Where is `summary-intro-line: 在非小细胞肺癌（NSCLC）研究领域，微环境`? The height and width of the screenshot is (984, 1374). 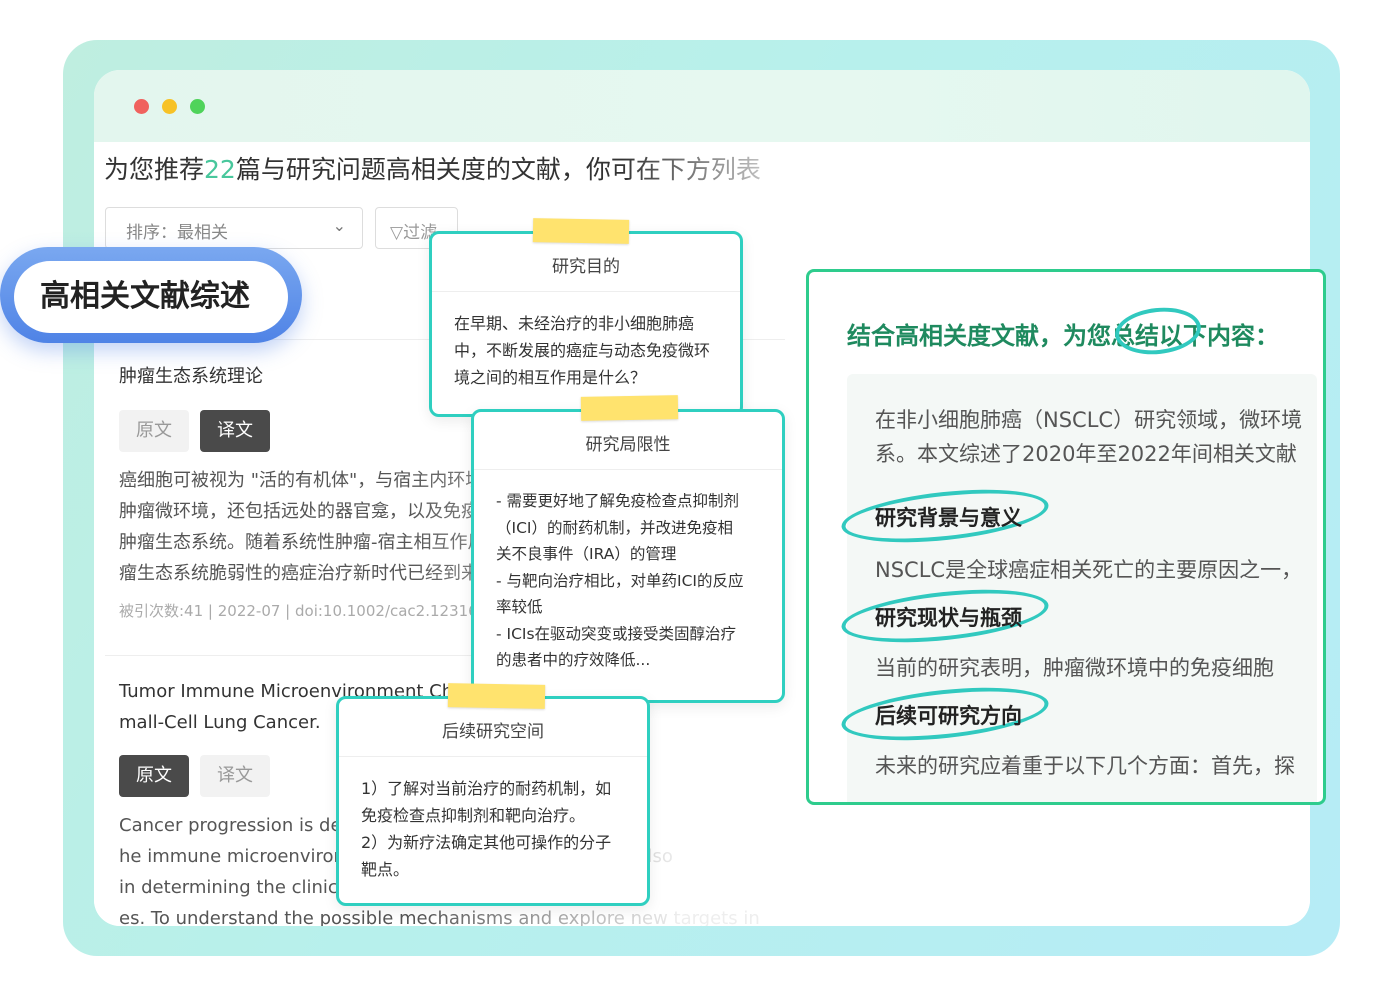
summary-intro-line: 在非小细胞肺癌（NSCLC）研究领域，微环境 is located at coordinates (1089, 420).